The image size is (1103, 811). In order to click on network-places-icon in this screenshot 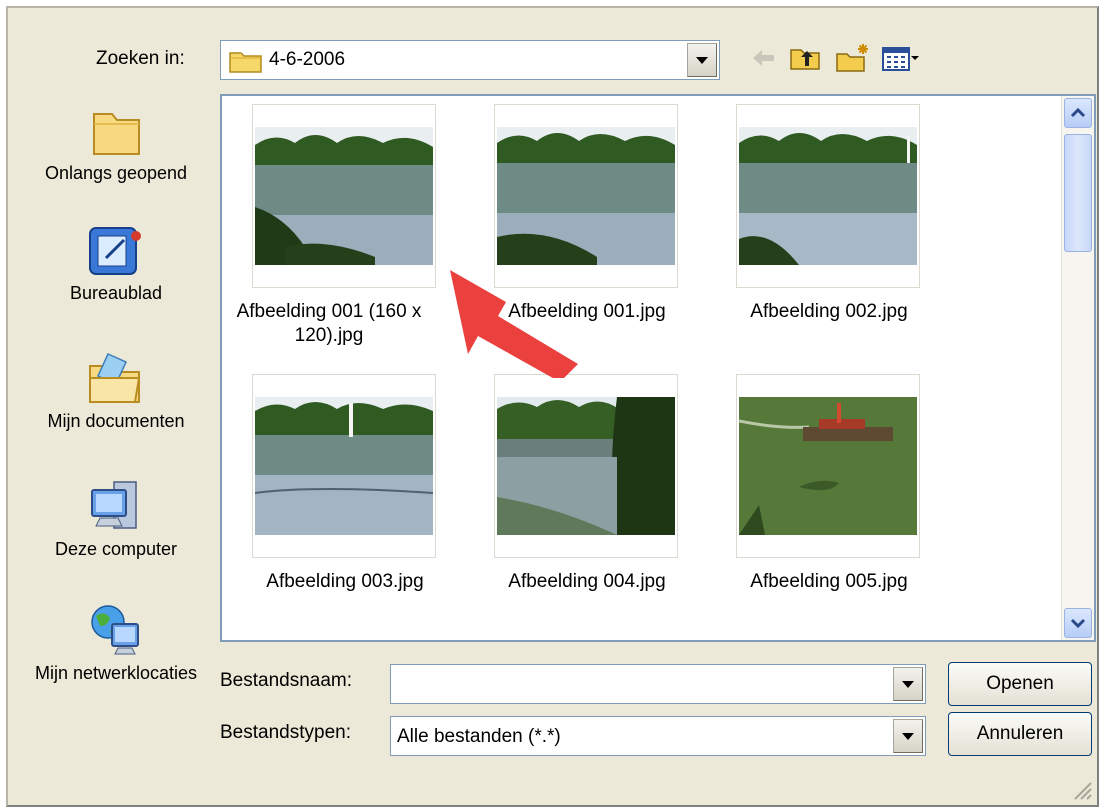, I will do `click(115, 630)`.